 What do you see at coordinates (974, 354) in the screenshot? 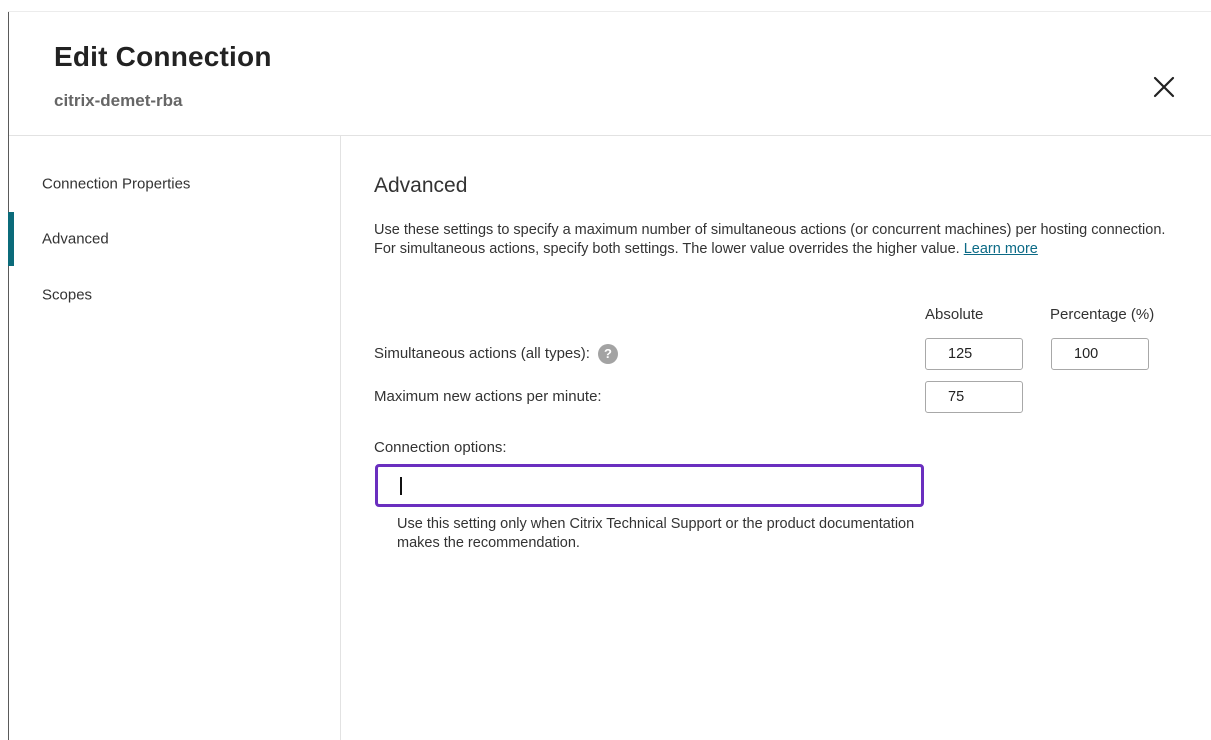
I see `simultaneous-absolute-input` at bounding box center [974, 354].